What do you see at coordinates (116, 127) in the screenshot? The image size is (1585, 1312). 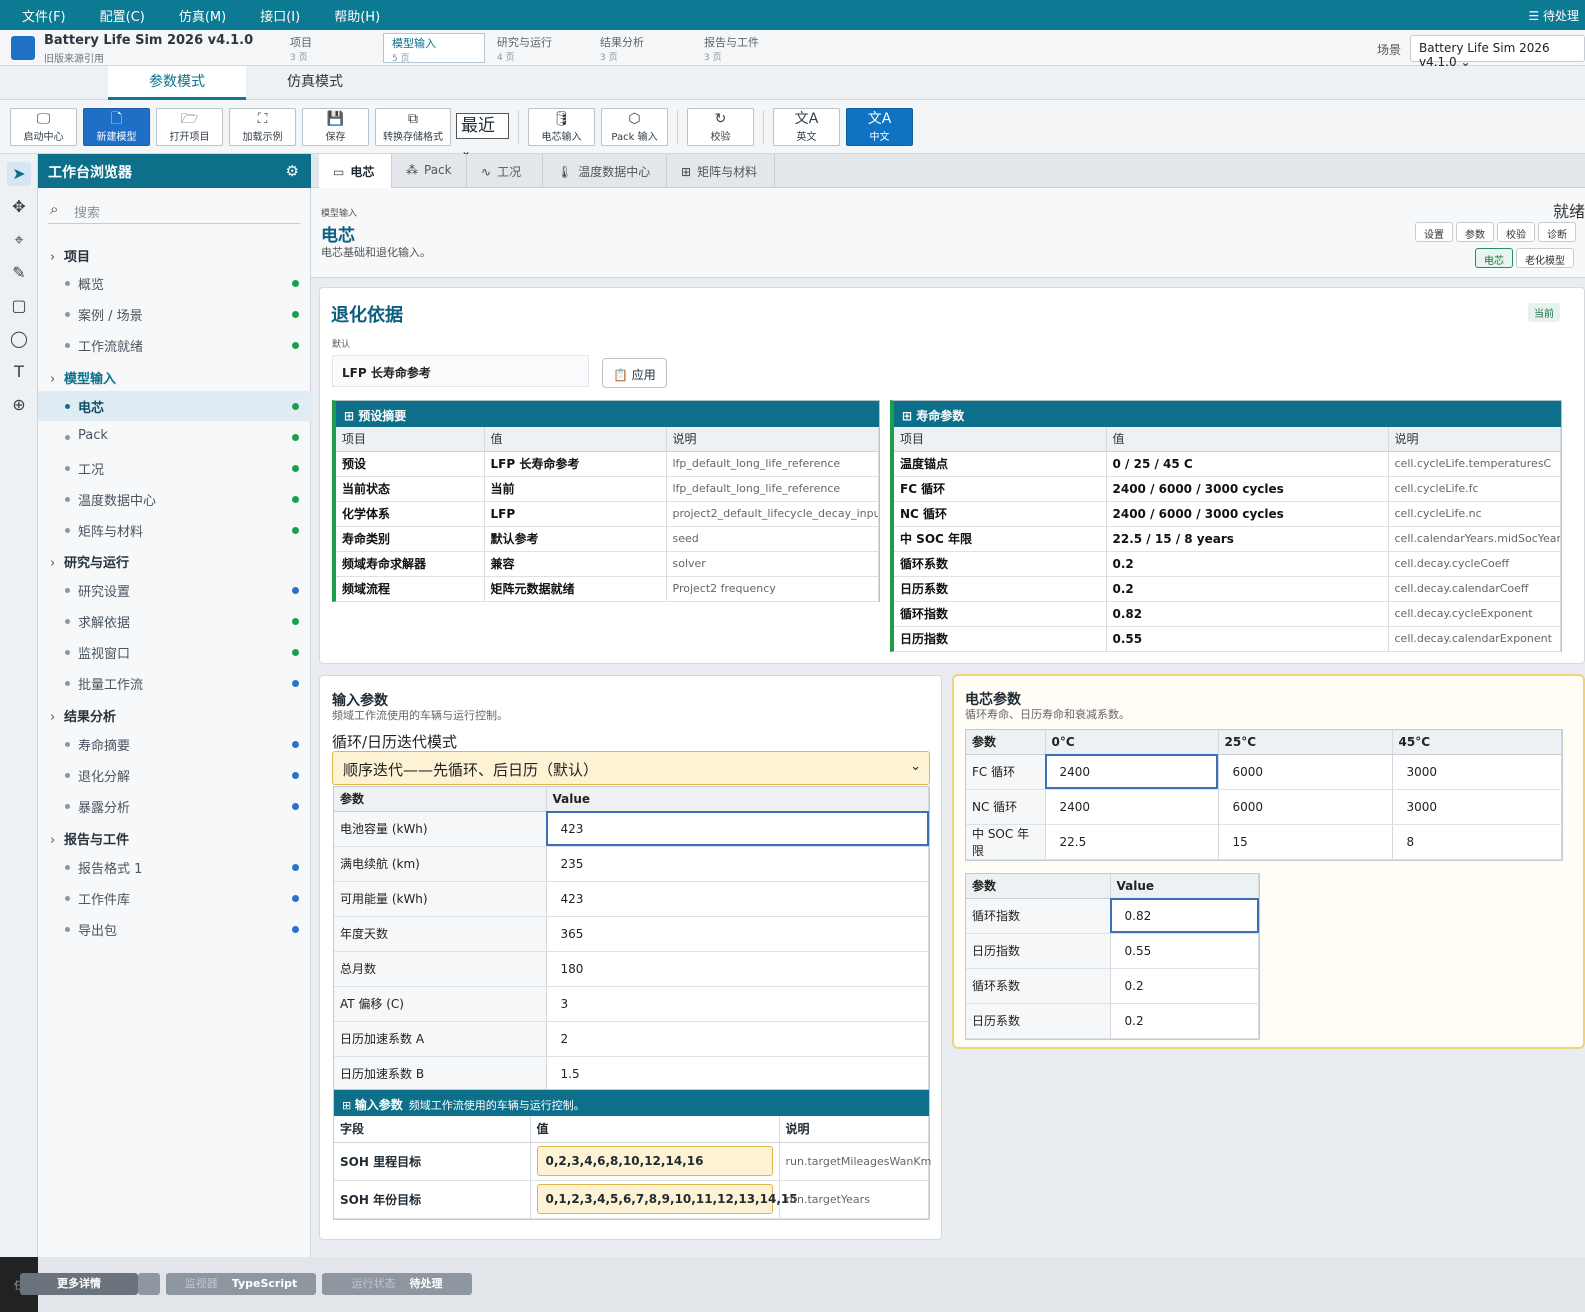 I see `new-model-button: 🗋 新建模型` at bounding box center [116, 127].